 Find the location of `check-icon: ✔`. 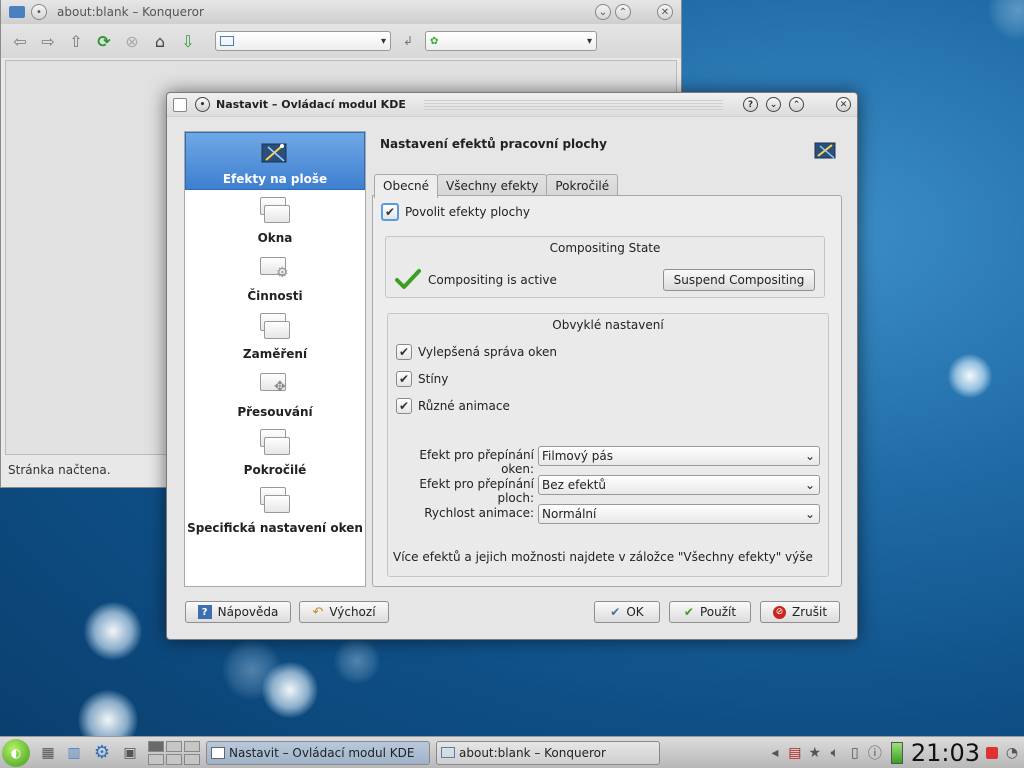

check-icon: ✔ is located at coordinates (615, 612).